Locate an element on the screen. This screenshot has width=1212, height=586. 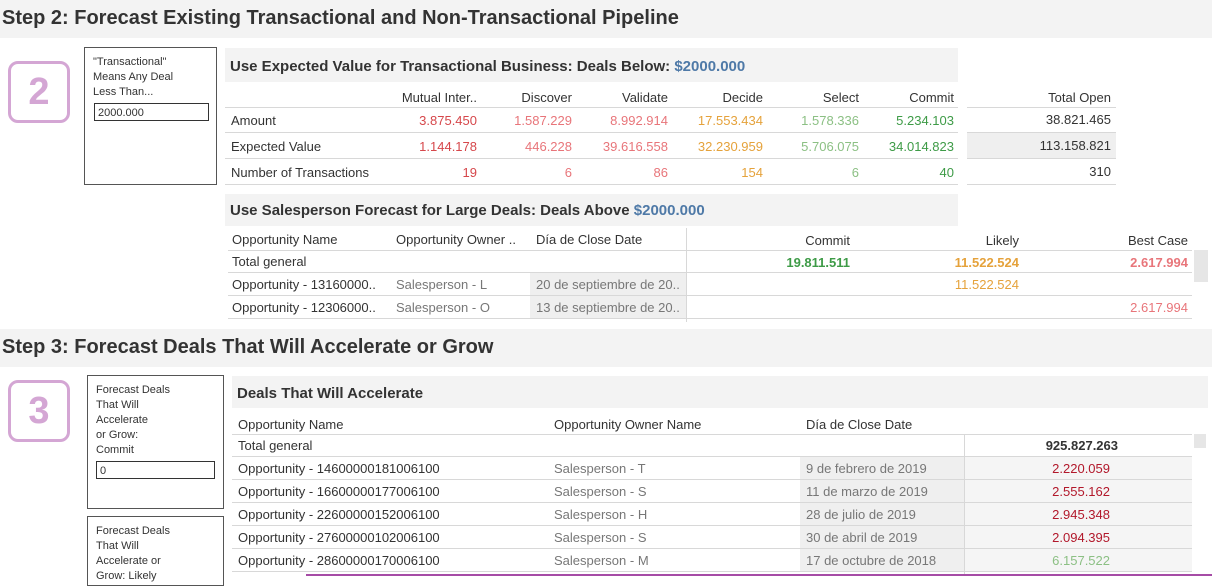
column-header: Validate is located at coordinates (644, 97).